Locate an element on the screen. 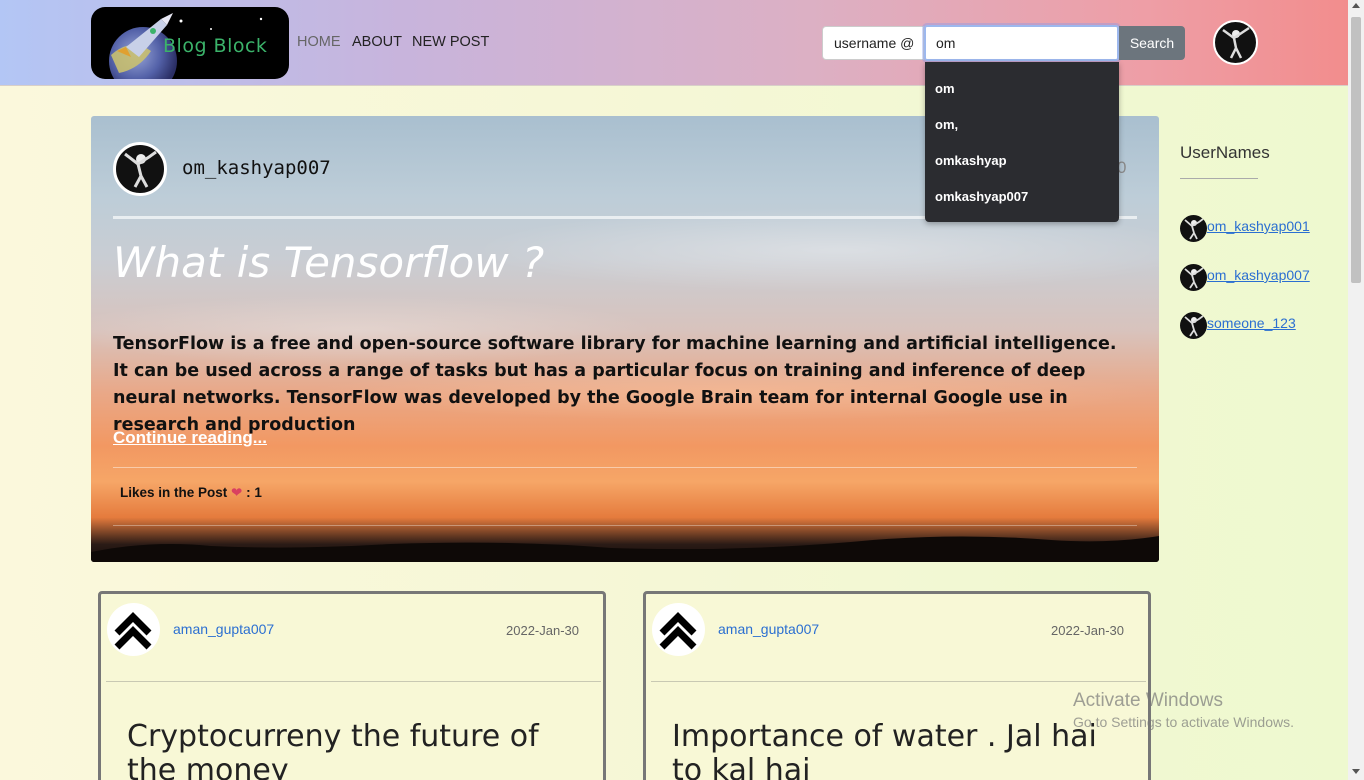 The height and width of the screenshot is (780, 1364). card-title: Cryptocurreny the future of the money is located at coordinates (347, 750).